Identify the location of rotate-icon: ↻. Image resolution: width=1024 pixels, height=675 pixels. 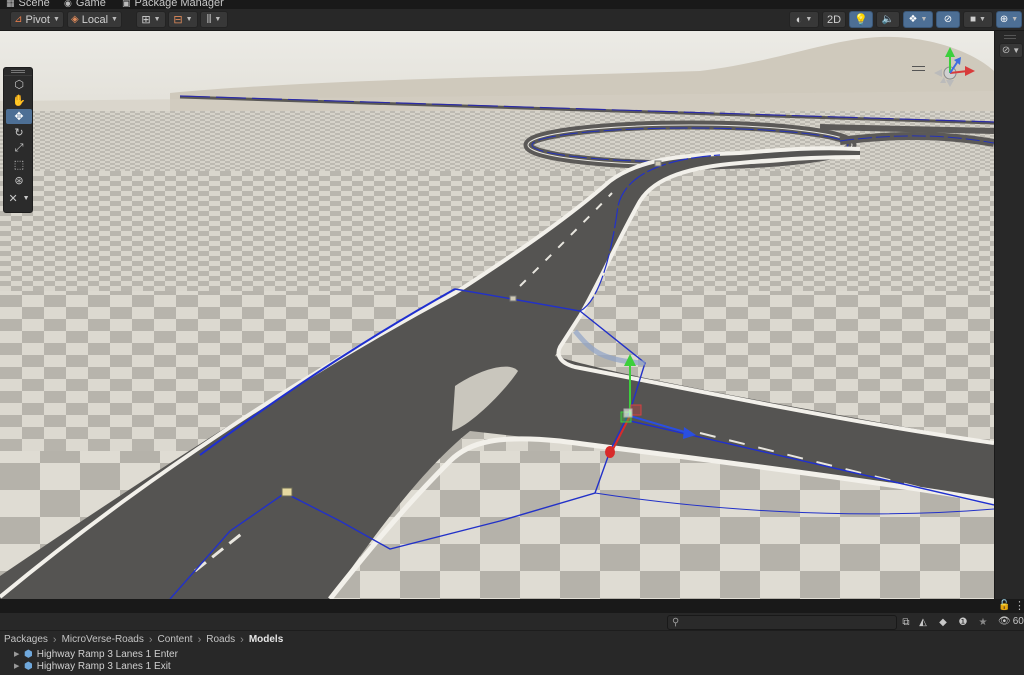
(19, 133).